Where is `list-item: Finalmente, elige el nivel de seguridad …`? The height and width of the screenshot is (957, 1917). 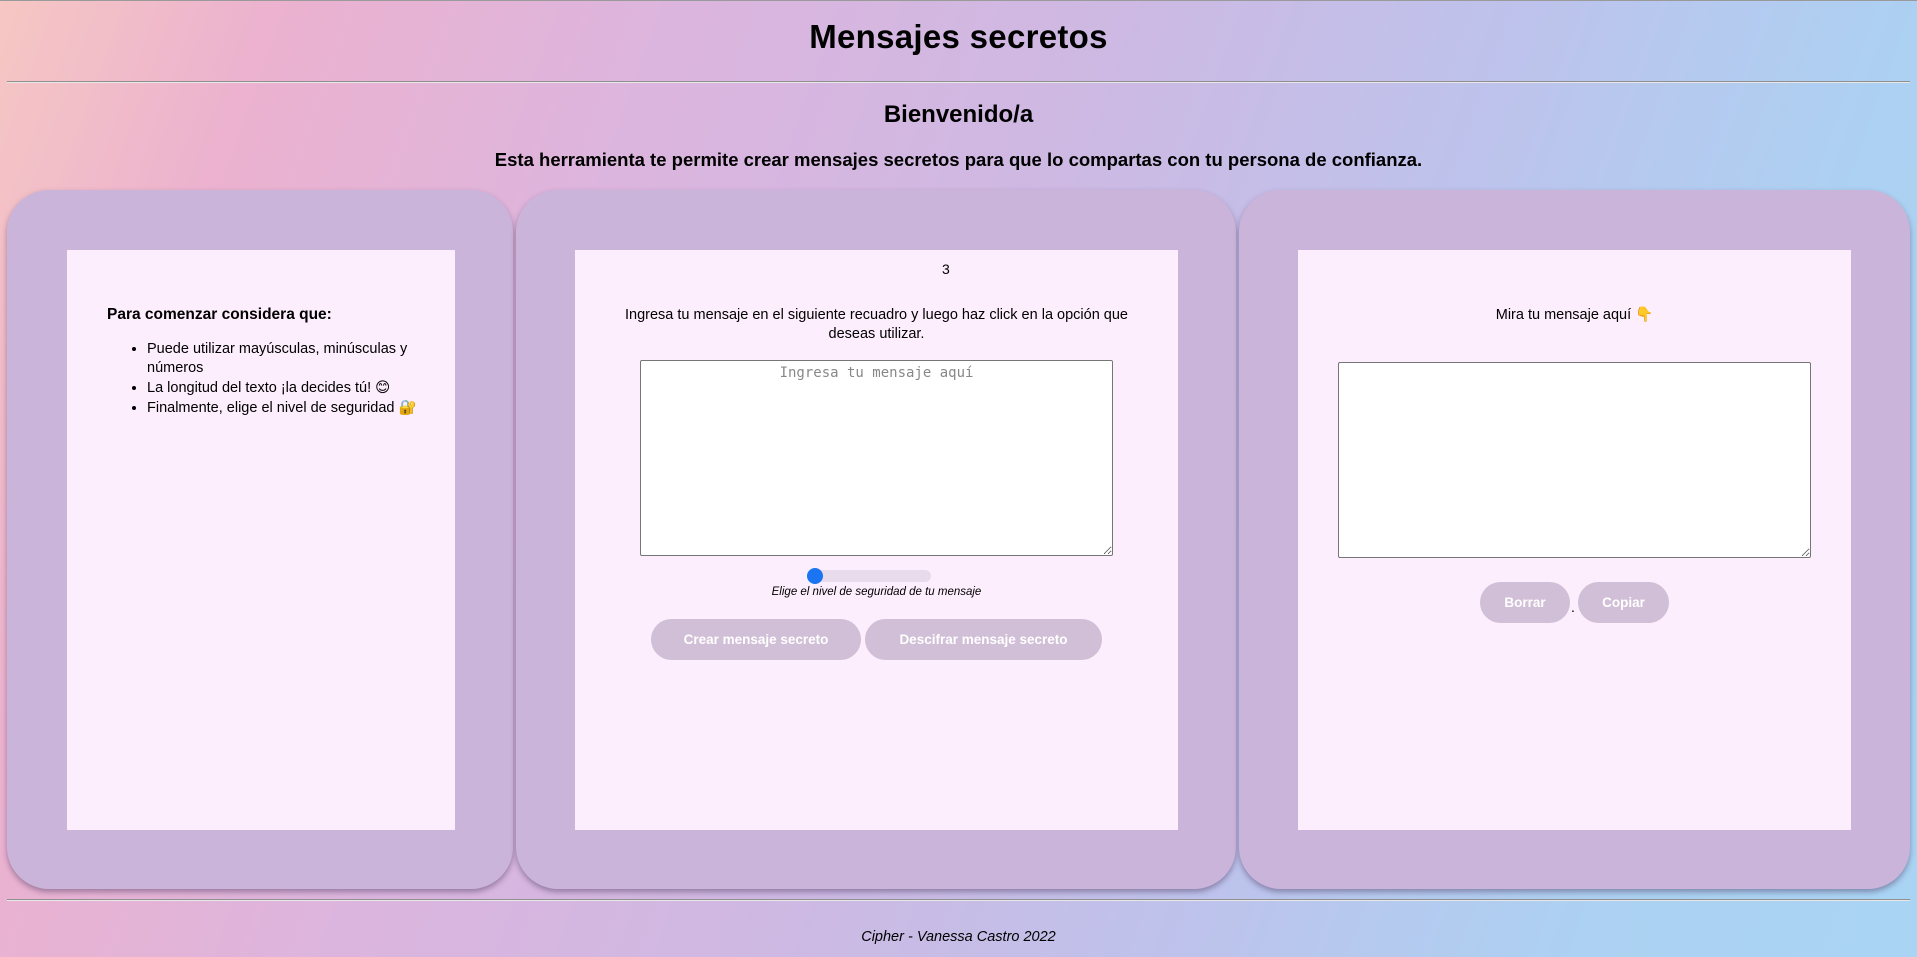 list-item: Finalmente, elige el nivel de seguridad … is located at coordinates (297, 408).